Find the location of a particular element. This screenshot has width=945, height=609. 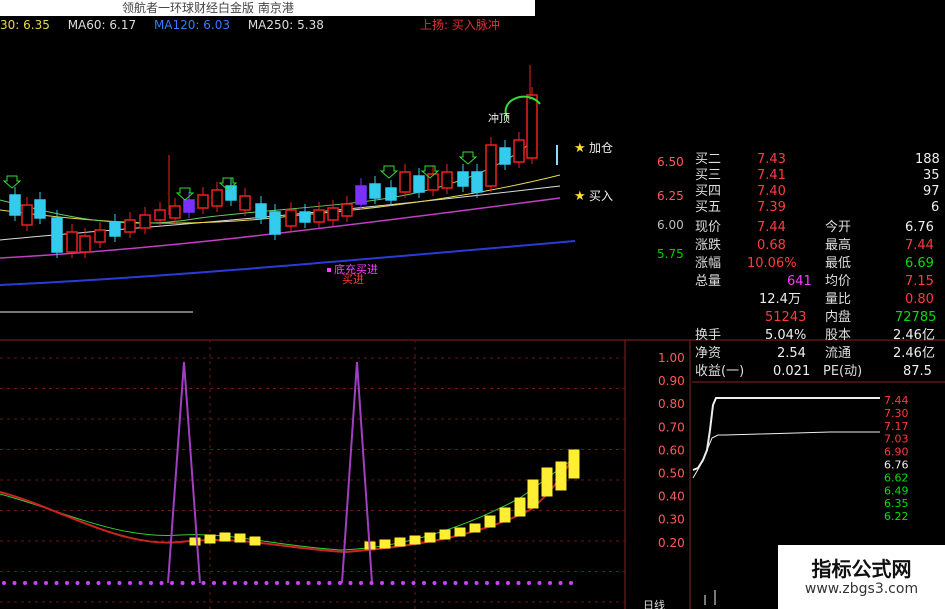

quote-row: 净资 2.54 流通 2.46亿 is located at coordinates (820, 354).